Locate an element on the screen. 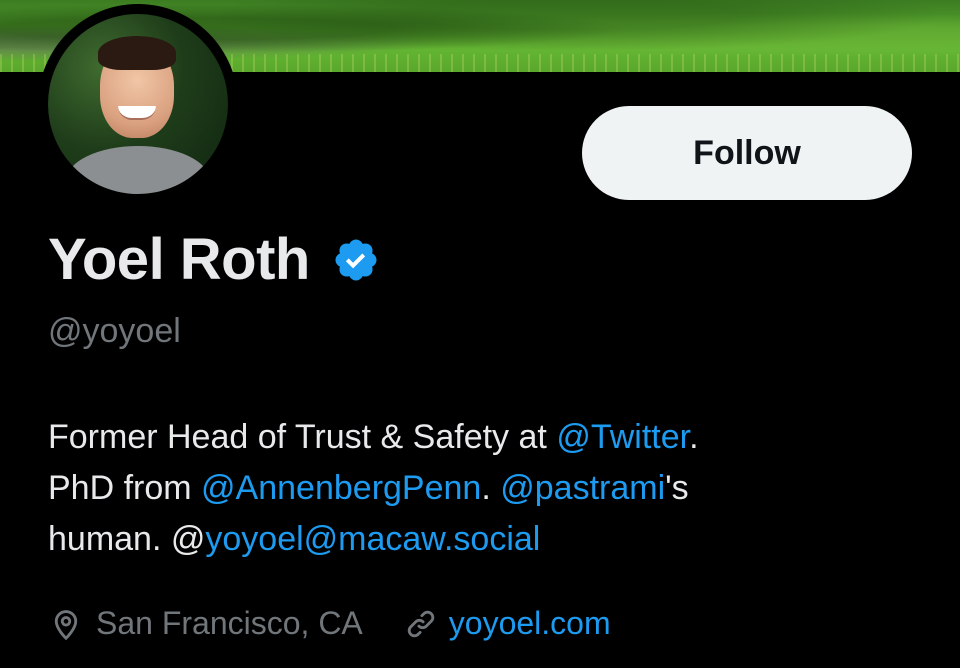 This screenshot has width=960, height=668. bio-text: human. @ is located at coordinates (127, 539).